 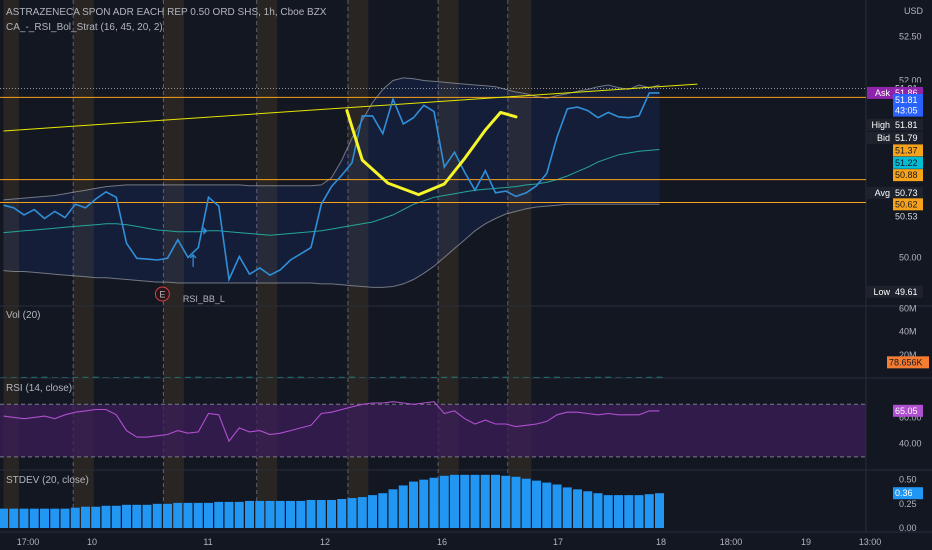 I want to click on price-tag: 50.88, so click(x=906, y=175).